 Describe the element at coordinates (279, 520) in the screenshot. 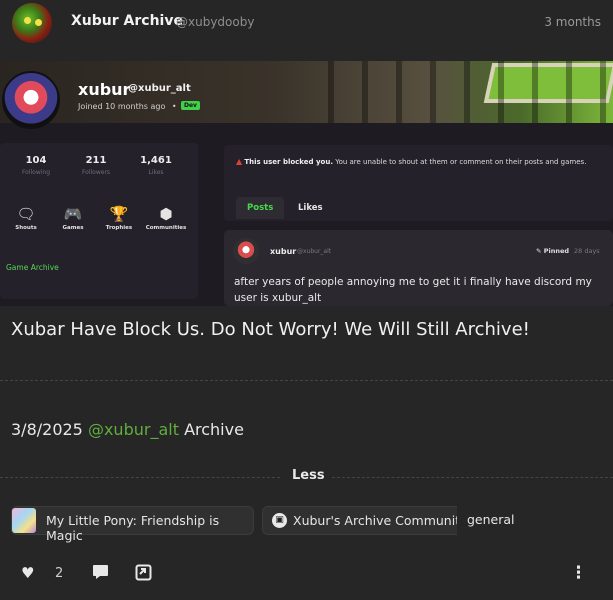

I see `community-icon: ▣` at that location.